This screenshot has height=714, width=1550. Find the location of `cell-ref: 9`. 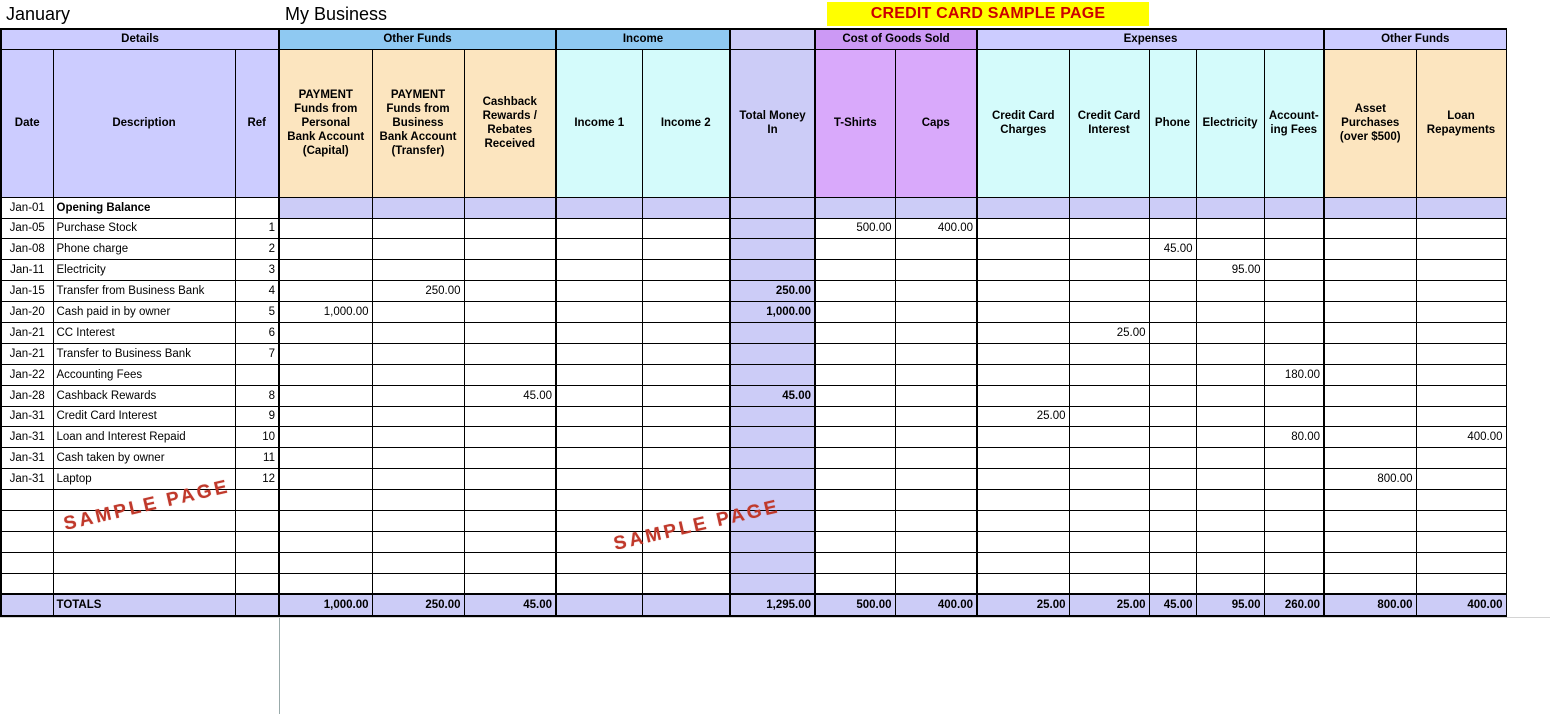

cell-ref: 9 is located at coordinates (257, 416).